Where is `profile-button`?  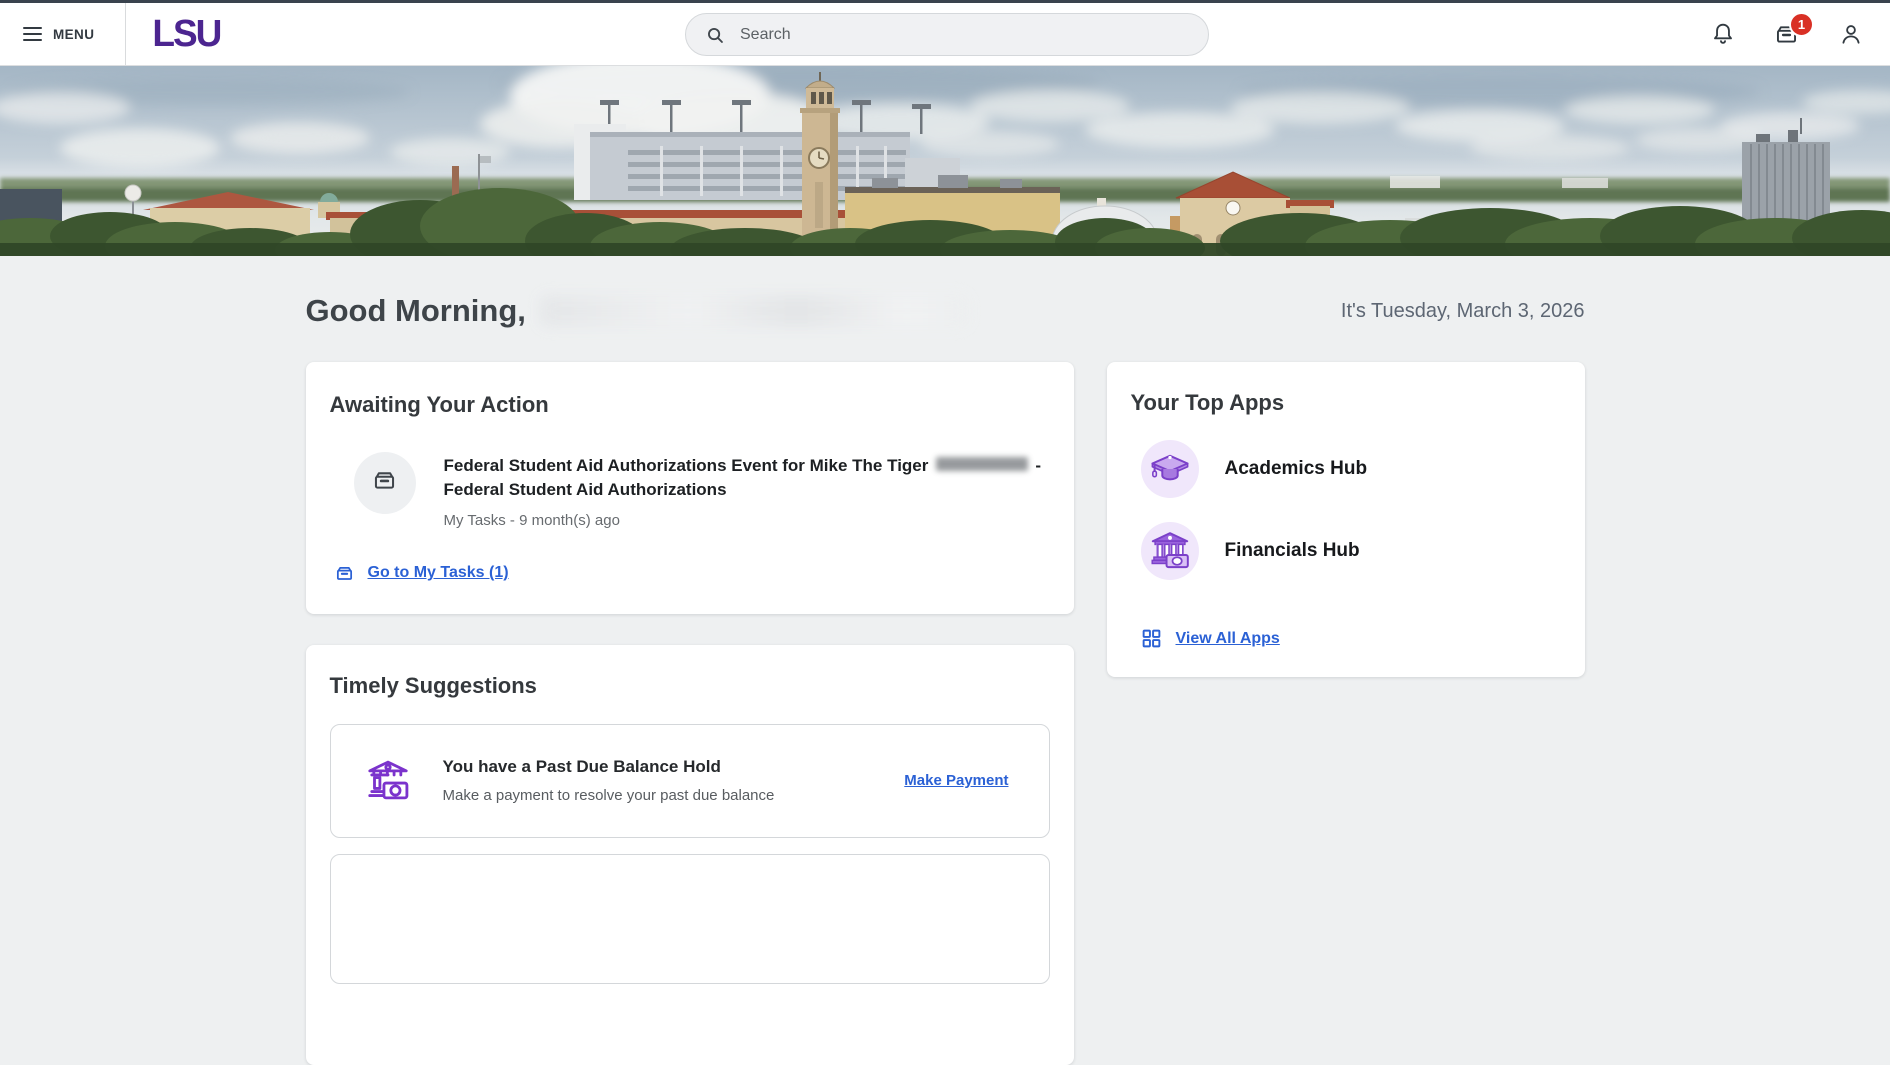
profile-button is located at coordinates (1850, 34).